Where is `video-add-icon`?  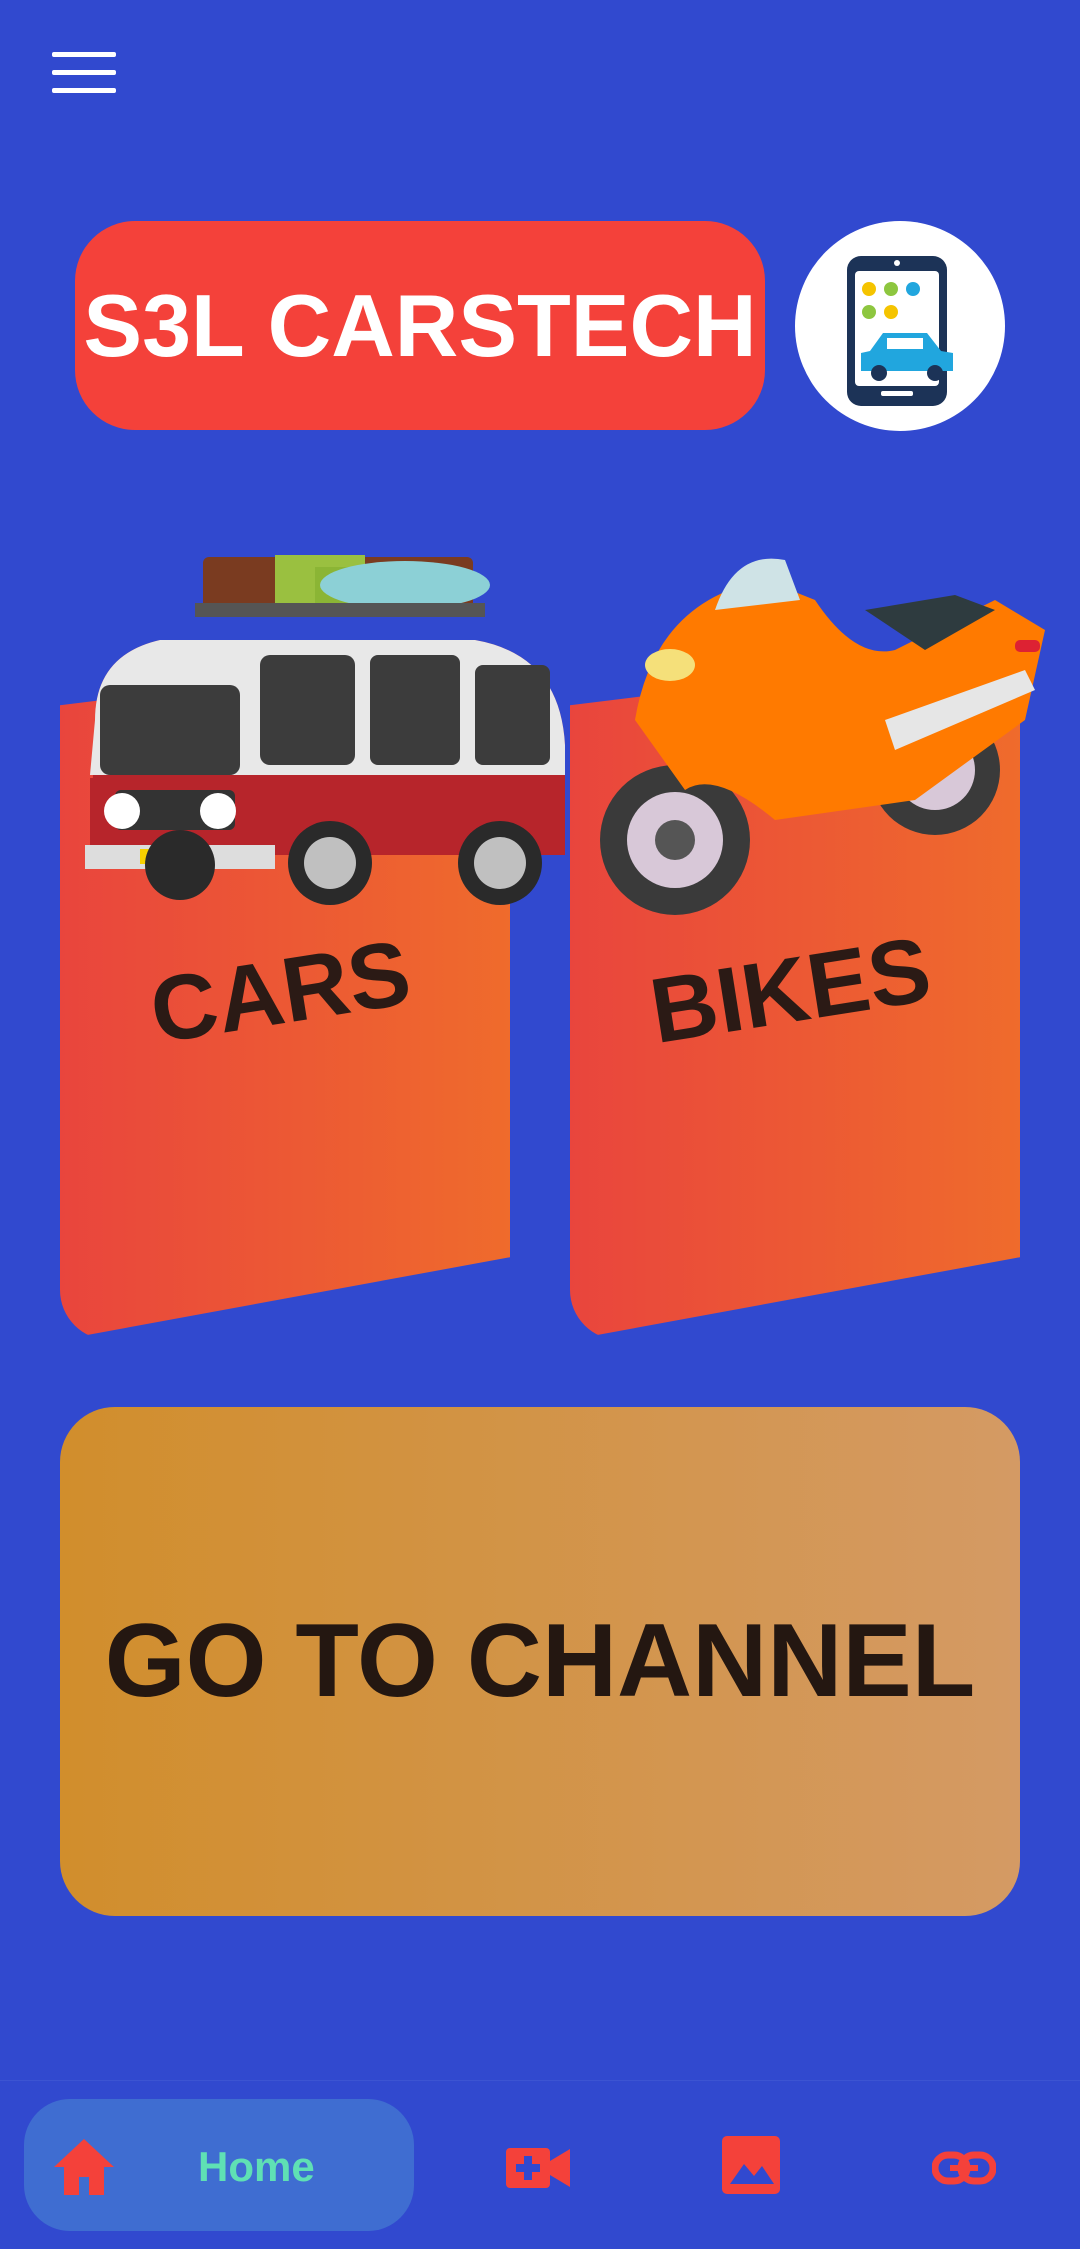
video-add-icon is located at coordinates (538, 2168).